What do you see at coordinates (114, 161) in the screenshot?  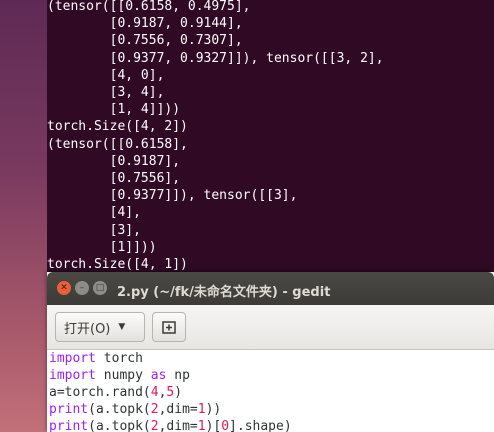 I see `terminal-line: [0.9187],` at bounding box center [114, 161].